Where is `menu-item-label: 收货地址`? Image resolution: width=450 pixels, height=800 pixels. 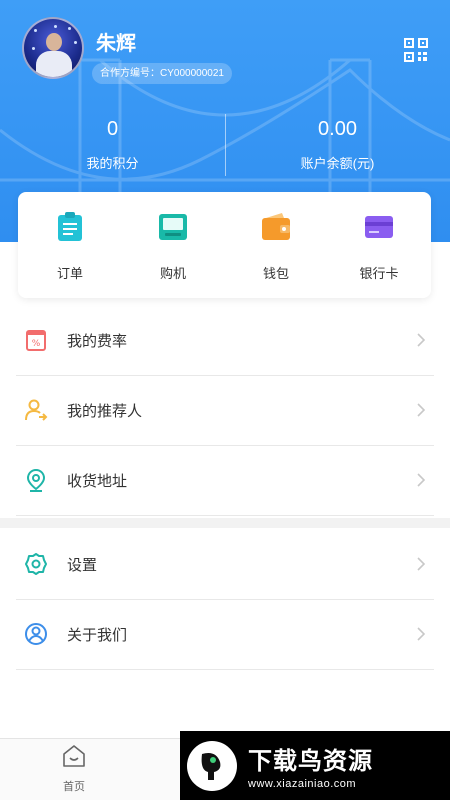
menu-item-label: 收货地址 is located at coordinates (97, 481).